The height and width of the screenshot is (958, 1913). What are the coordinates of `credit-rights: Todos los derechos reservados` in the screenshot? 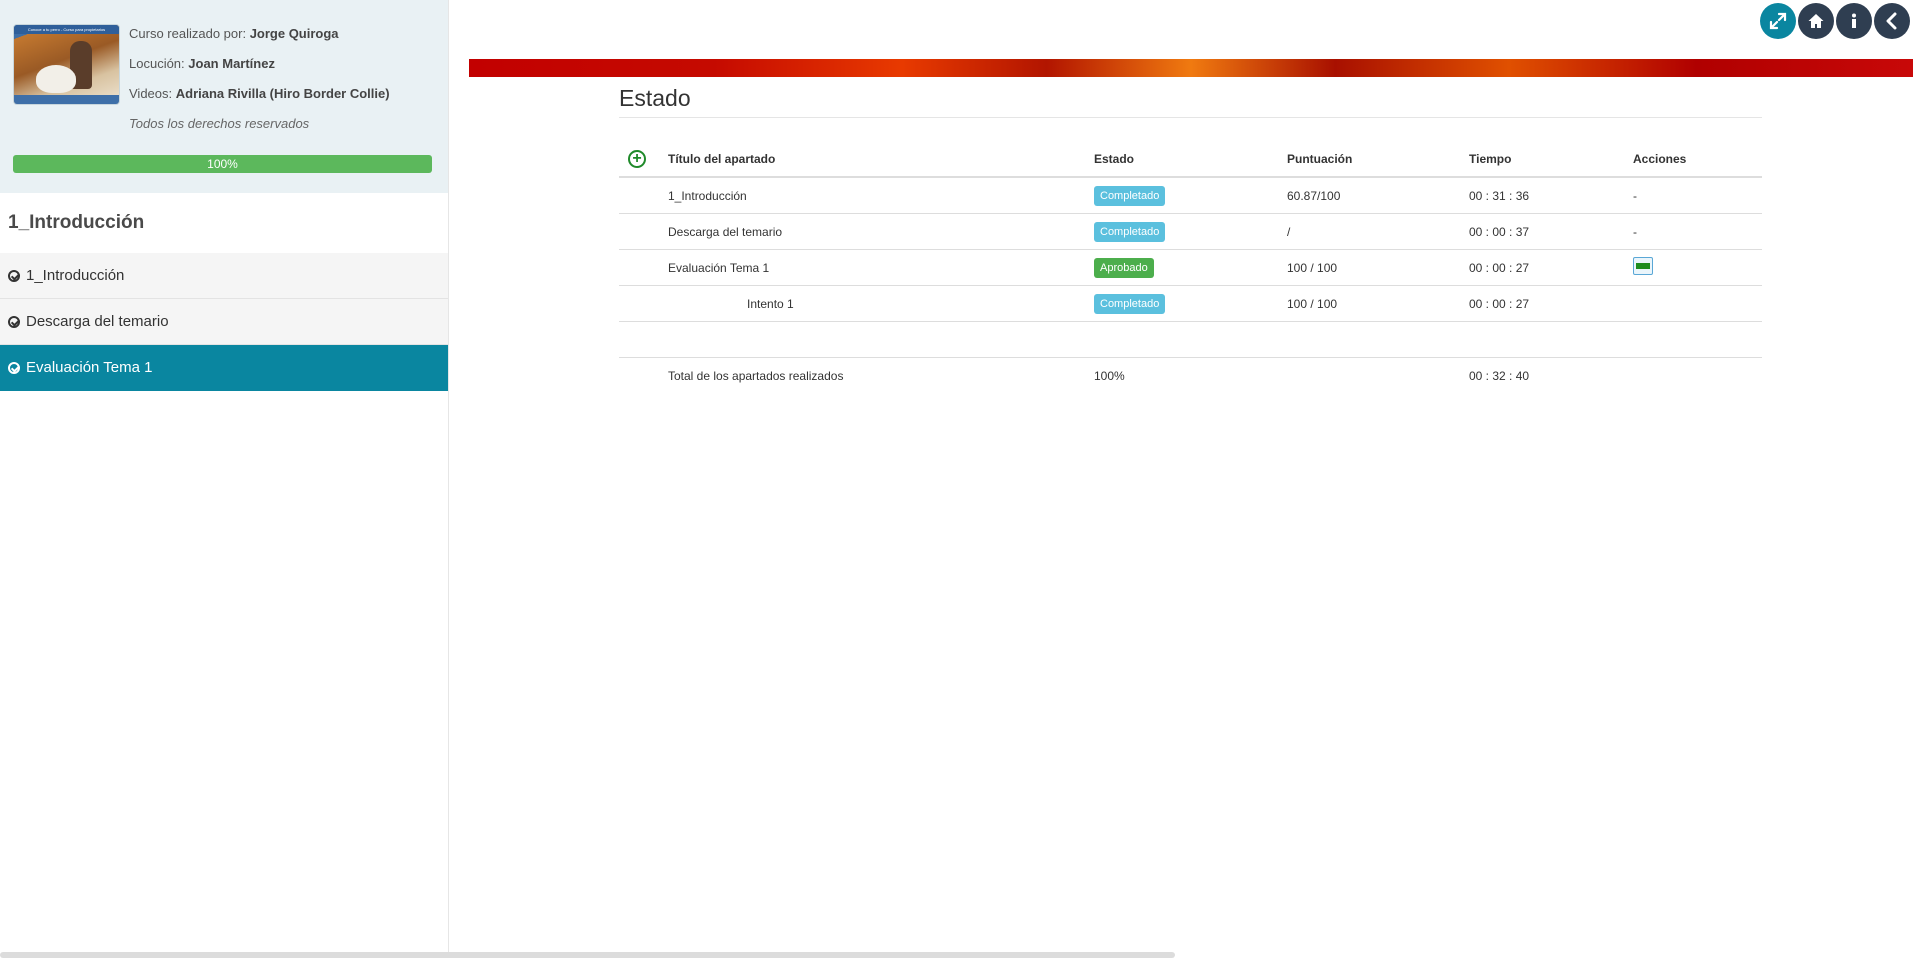 It's located at (219, 123).